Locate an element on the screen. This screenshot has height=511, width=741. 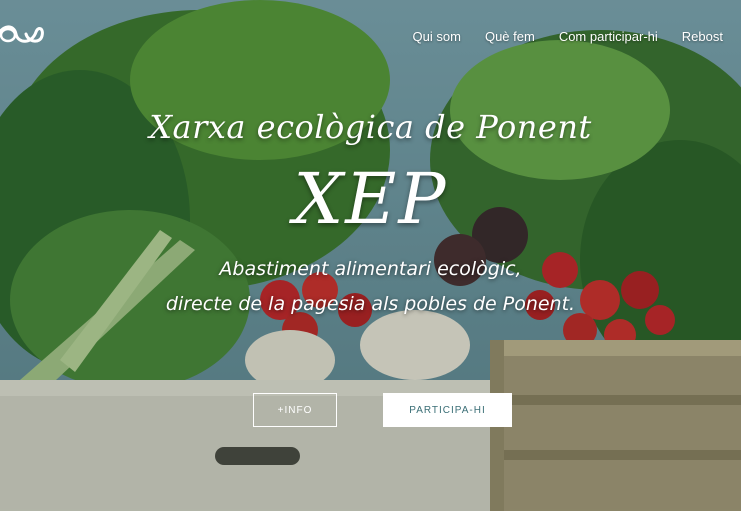
logo-icon is located at coordinates (24, 34).